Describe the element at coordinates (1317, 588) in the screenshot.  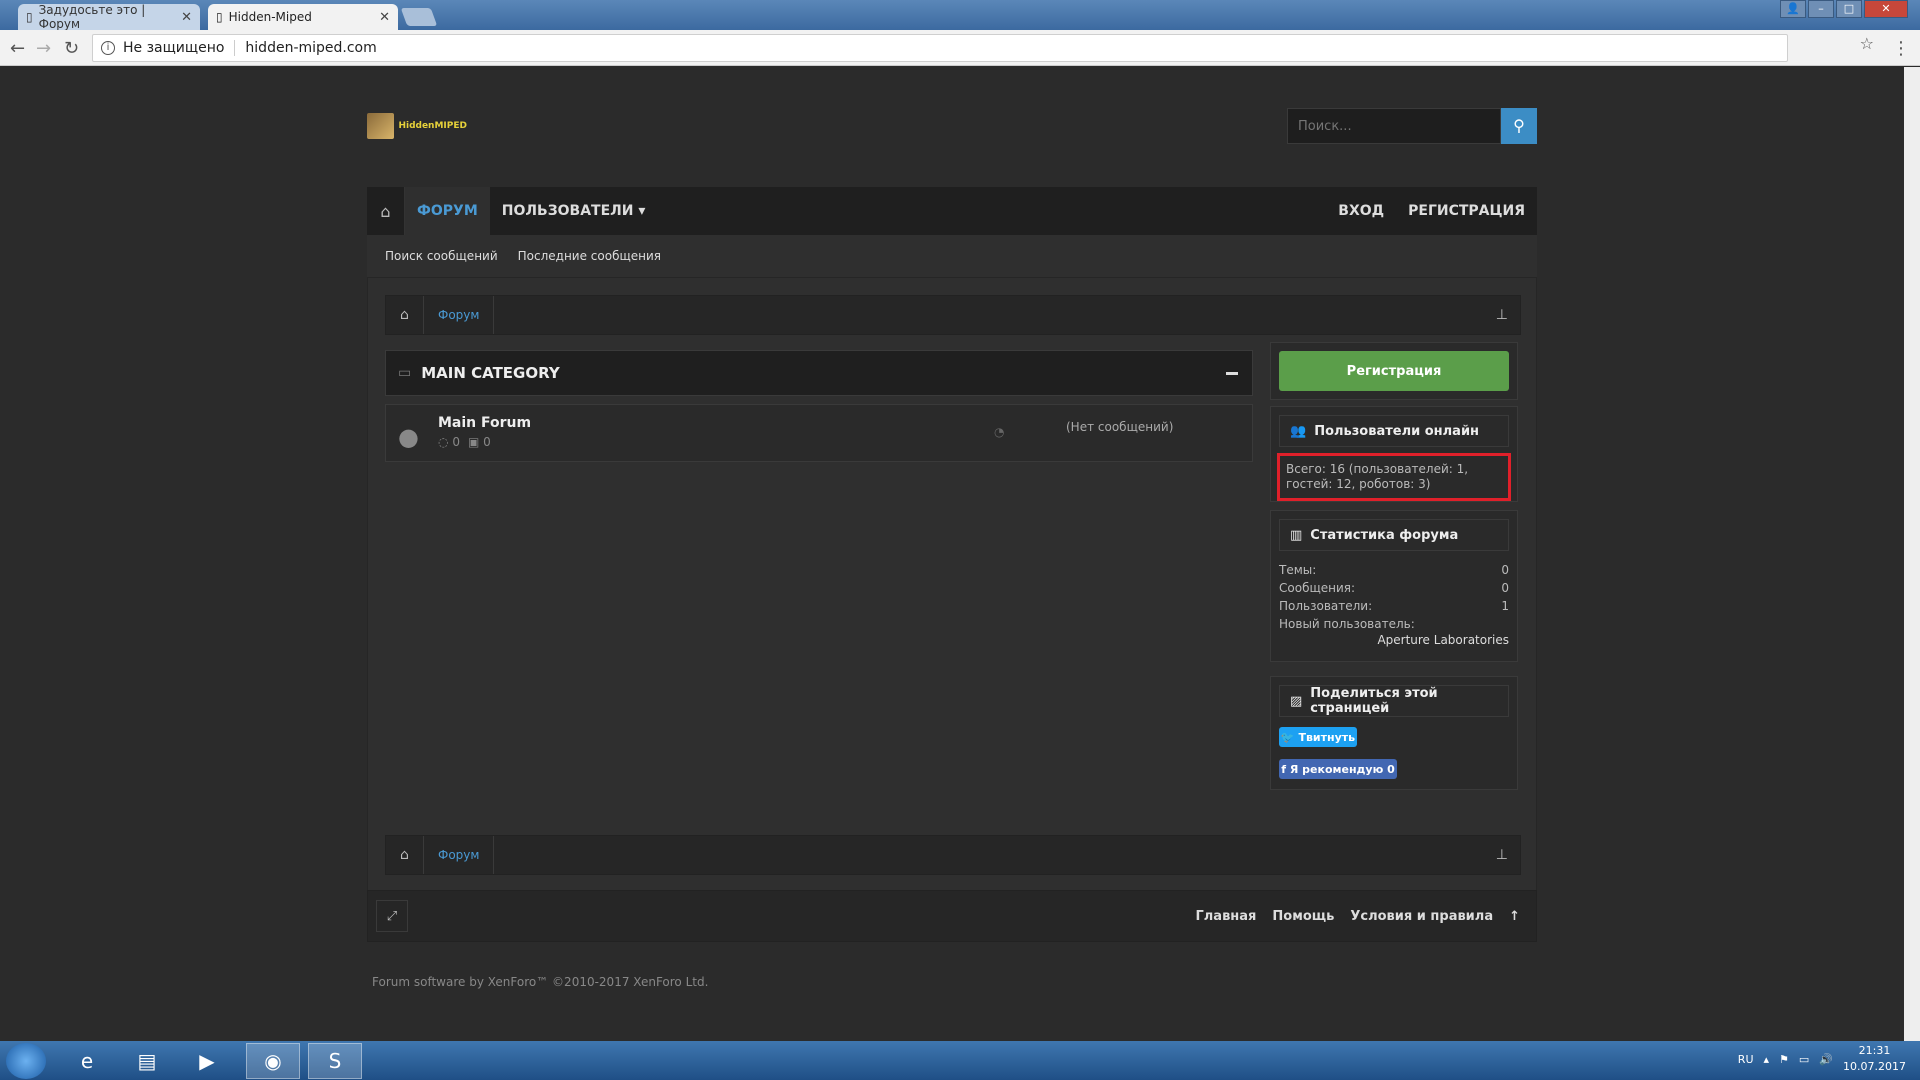
I see `stat-label: Сообщения:` at that location.